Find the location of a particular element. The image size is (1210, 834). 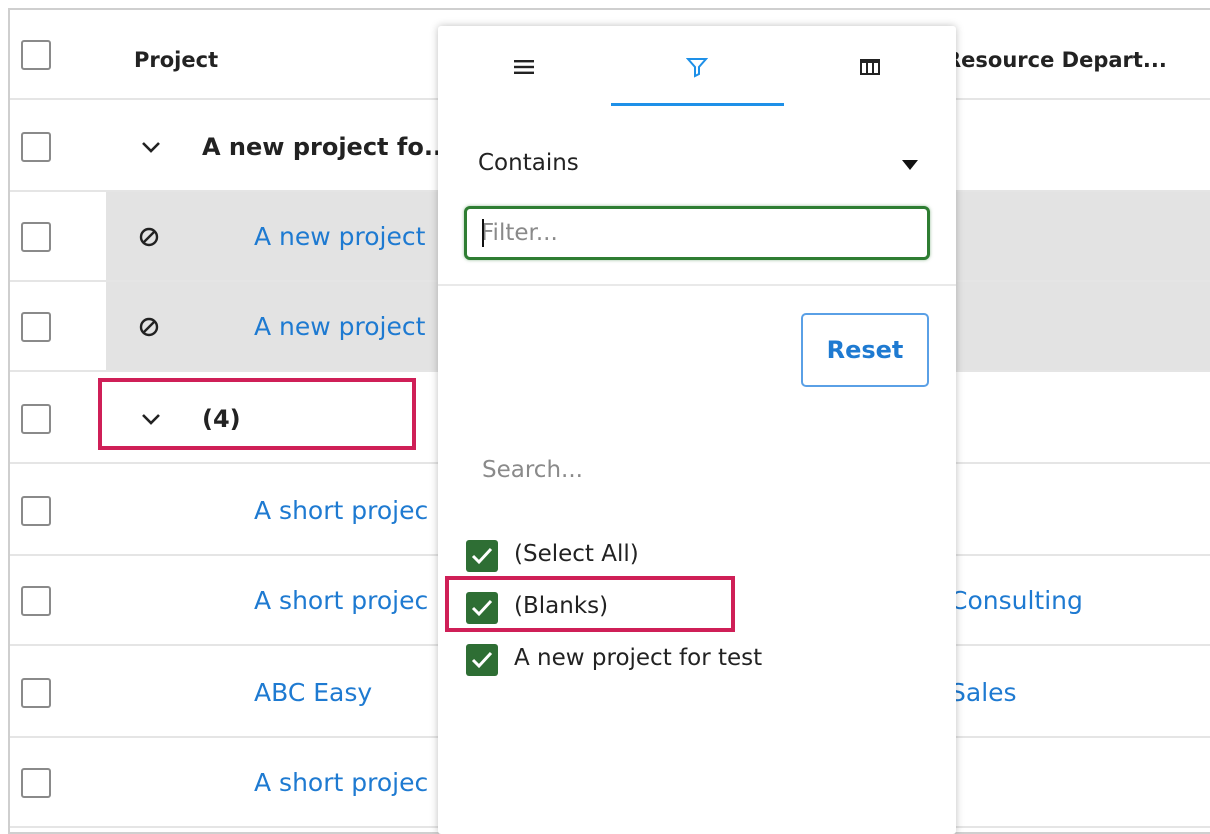

search-values-input is located at coordinates (697, 470).